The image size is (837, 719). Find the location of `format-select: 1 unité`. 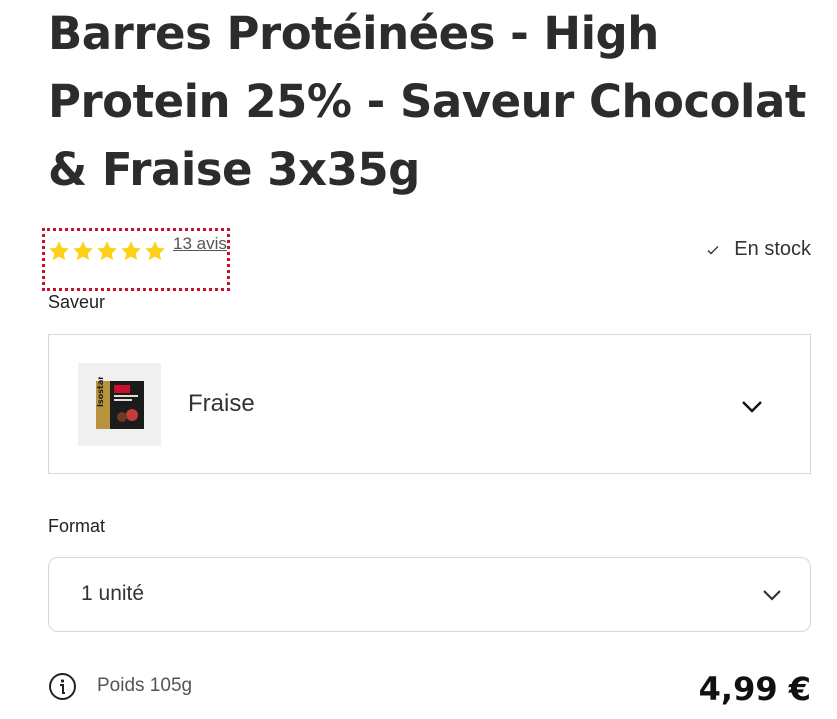

format-select: 1 unité is located at coordinates (429, 594).